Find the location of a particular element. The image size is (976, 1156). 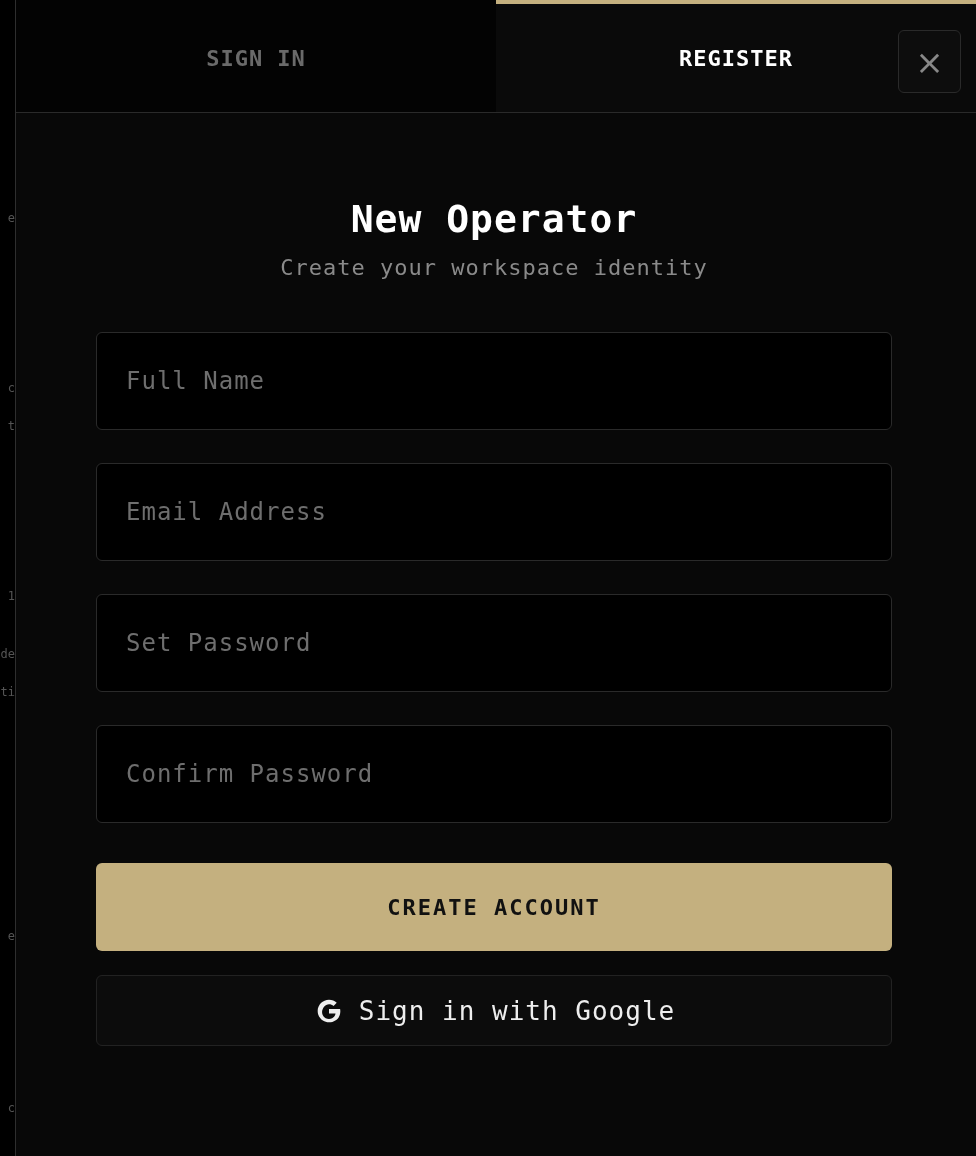

google-sign-in-button: Sign in with Google is located at coordinates (494, 1010).